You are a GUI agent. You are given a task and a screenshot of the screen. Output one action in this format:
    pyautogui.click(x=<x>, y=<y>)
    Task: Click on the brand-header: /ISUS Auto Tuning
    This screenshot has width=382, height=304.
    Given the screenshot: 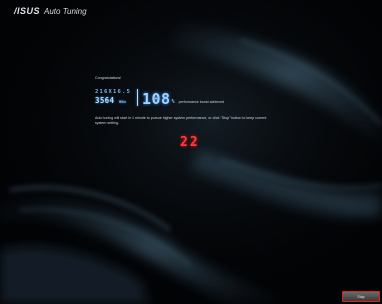 What is the action you would take?
    pyautogui.click(x=50, y=11)
    